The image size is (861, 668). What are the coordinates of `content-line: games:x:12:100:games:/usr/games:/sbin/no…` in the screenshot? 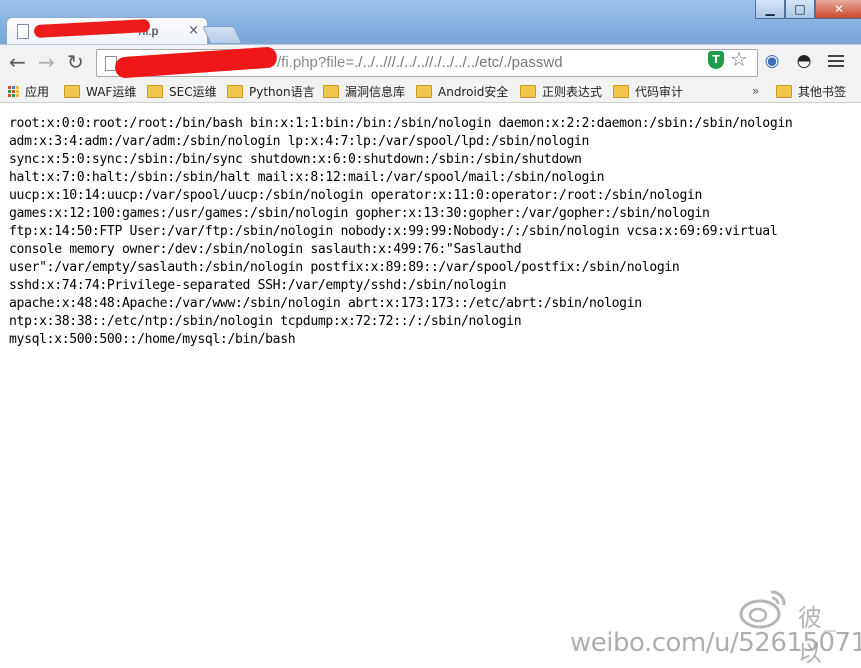 It's located at (359, 213).